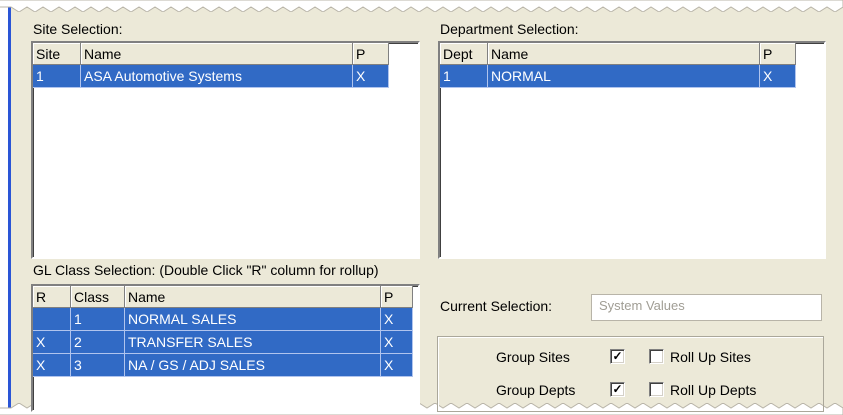  I want to click on dept-column-header: Dept, so click(464, 54).